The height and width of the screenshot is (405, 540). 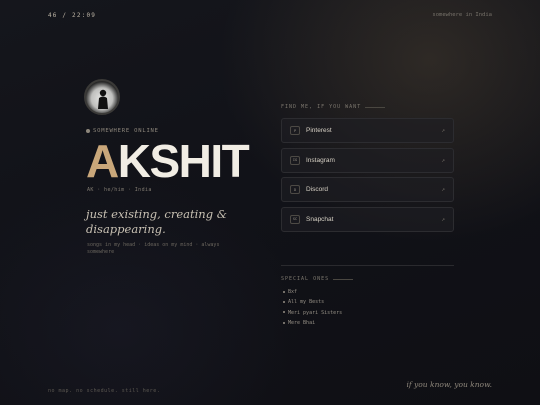 What do you see at coordinates (119, 190) in the screenshot?
I see `profile-meta: AK · he/him · India` at bounding box center [119, 190].